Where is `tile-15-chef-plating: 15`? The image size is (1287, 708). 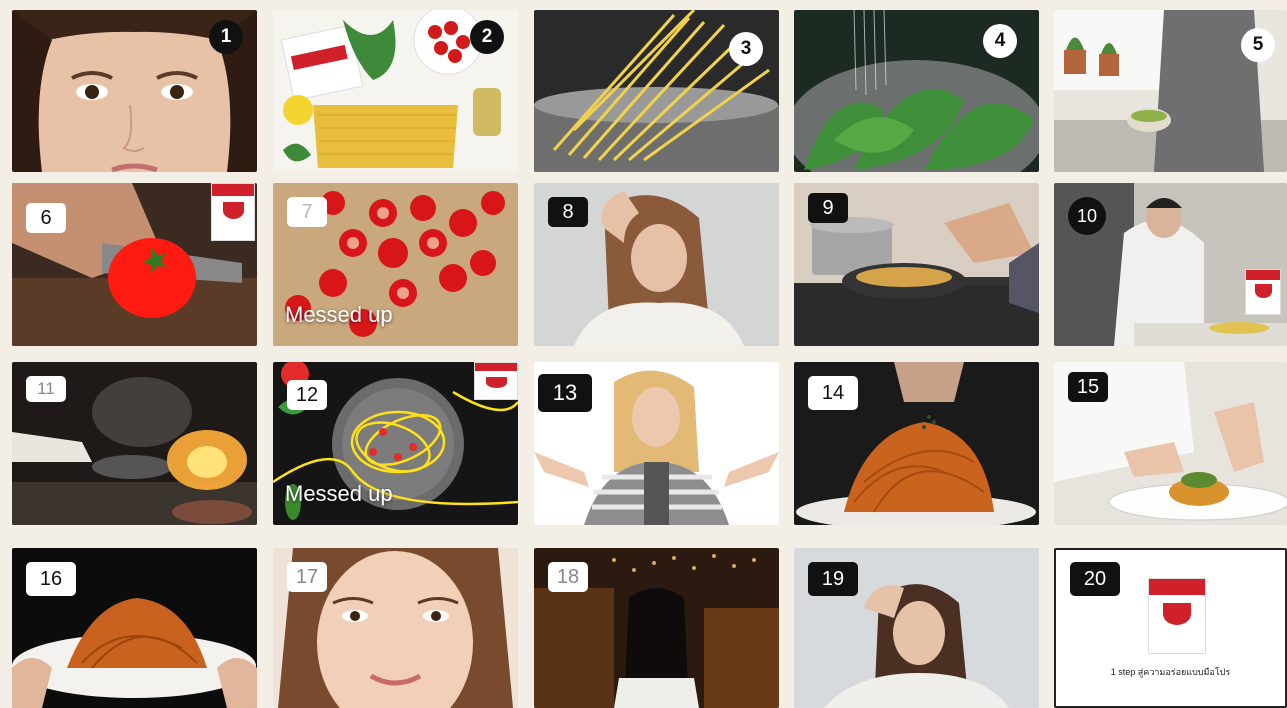 tile-15-chef-plating: 15 is located at coordinates (1170, 443).